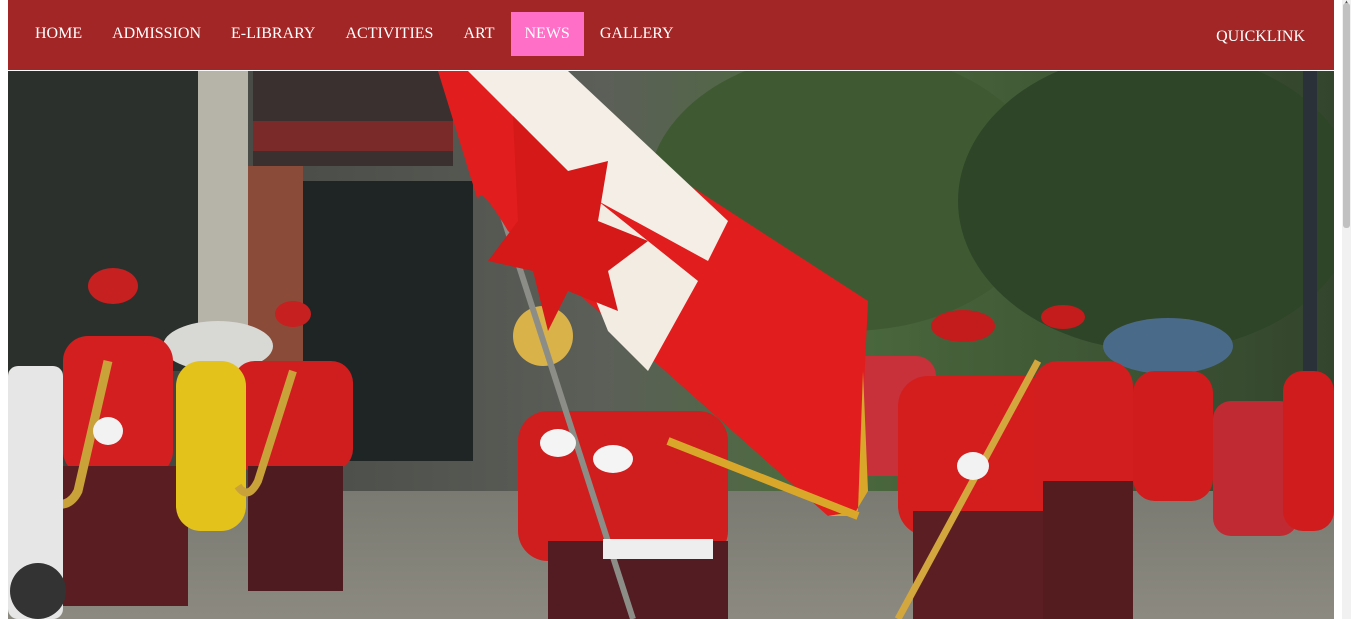 This screenshot has height=619, width=1351. What do you see at coordinates (1346, 115) in the screenshot?
I see `scrollbar-thumb` at bounding box center [1346, 115].